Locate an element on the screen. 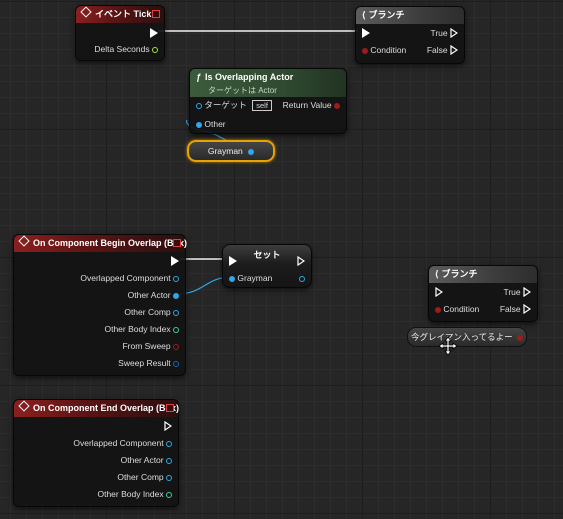 This screenshot has width=563, height=519. delta-seconds-pin: Delta Seconds is located at coordinates (126, 49).